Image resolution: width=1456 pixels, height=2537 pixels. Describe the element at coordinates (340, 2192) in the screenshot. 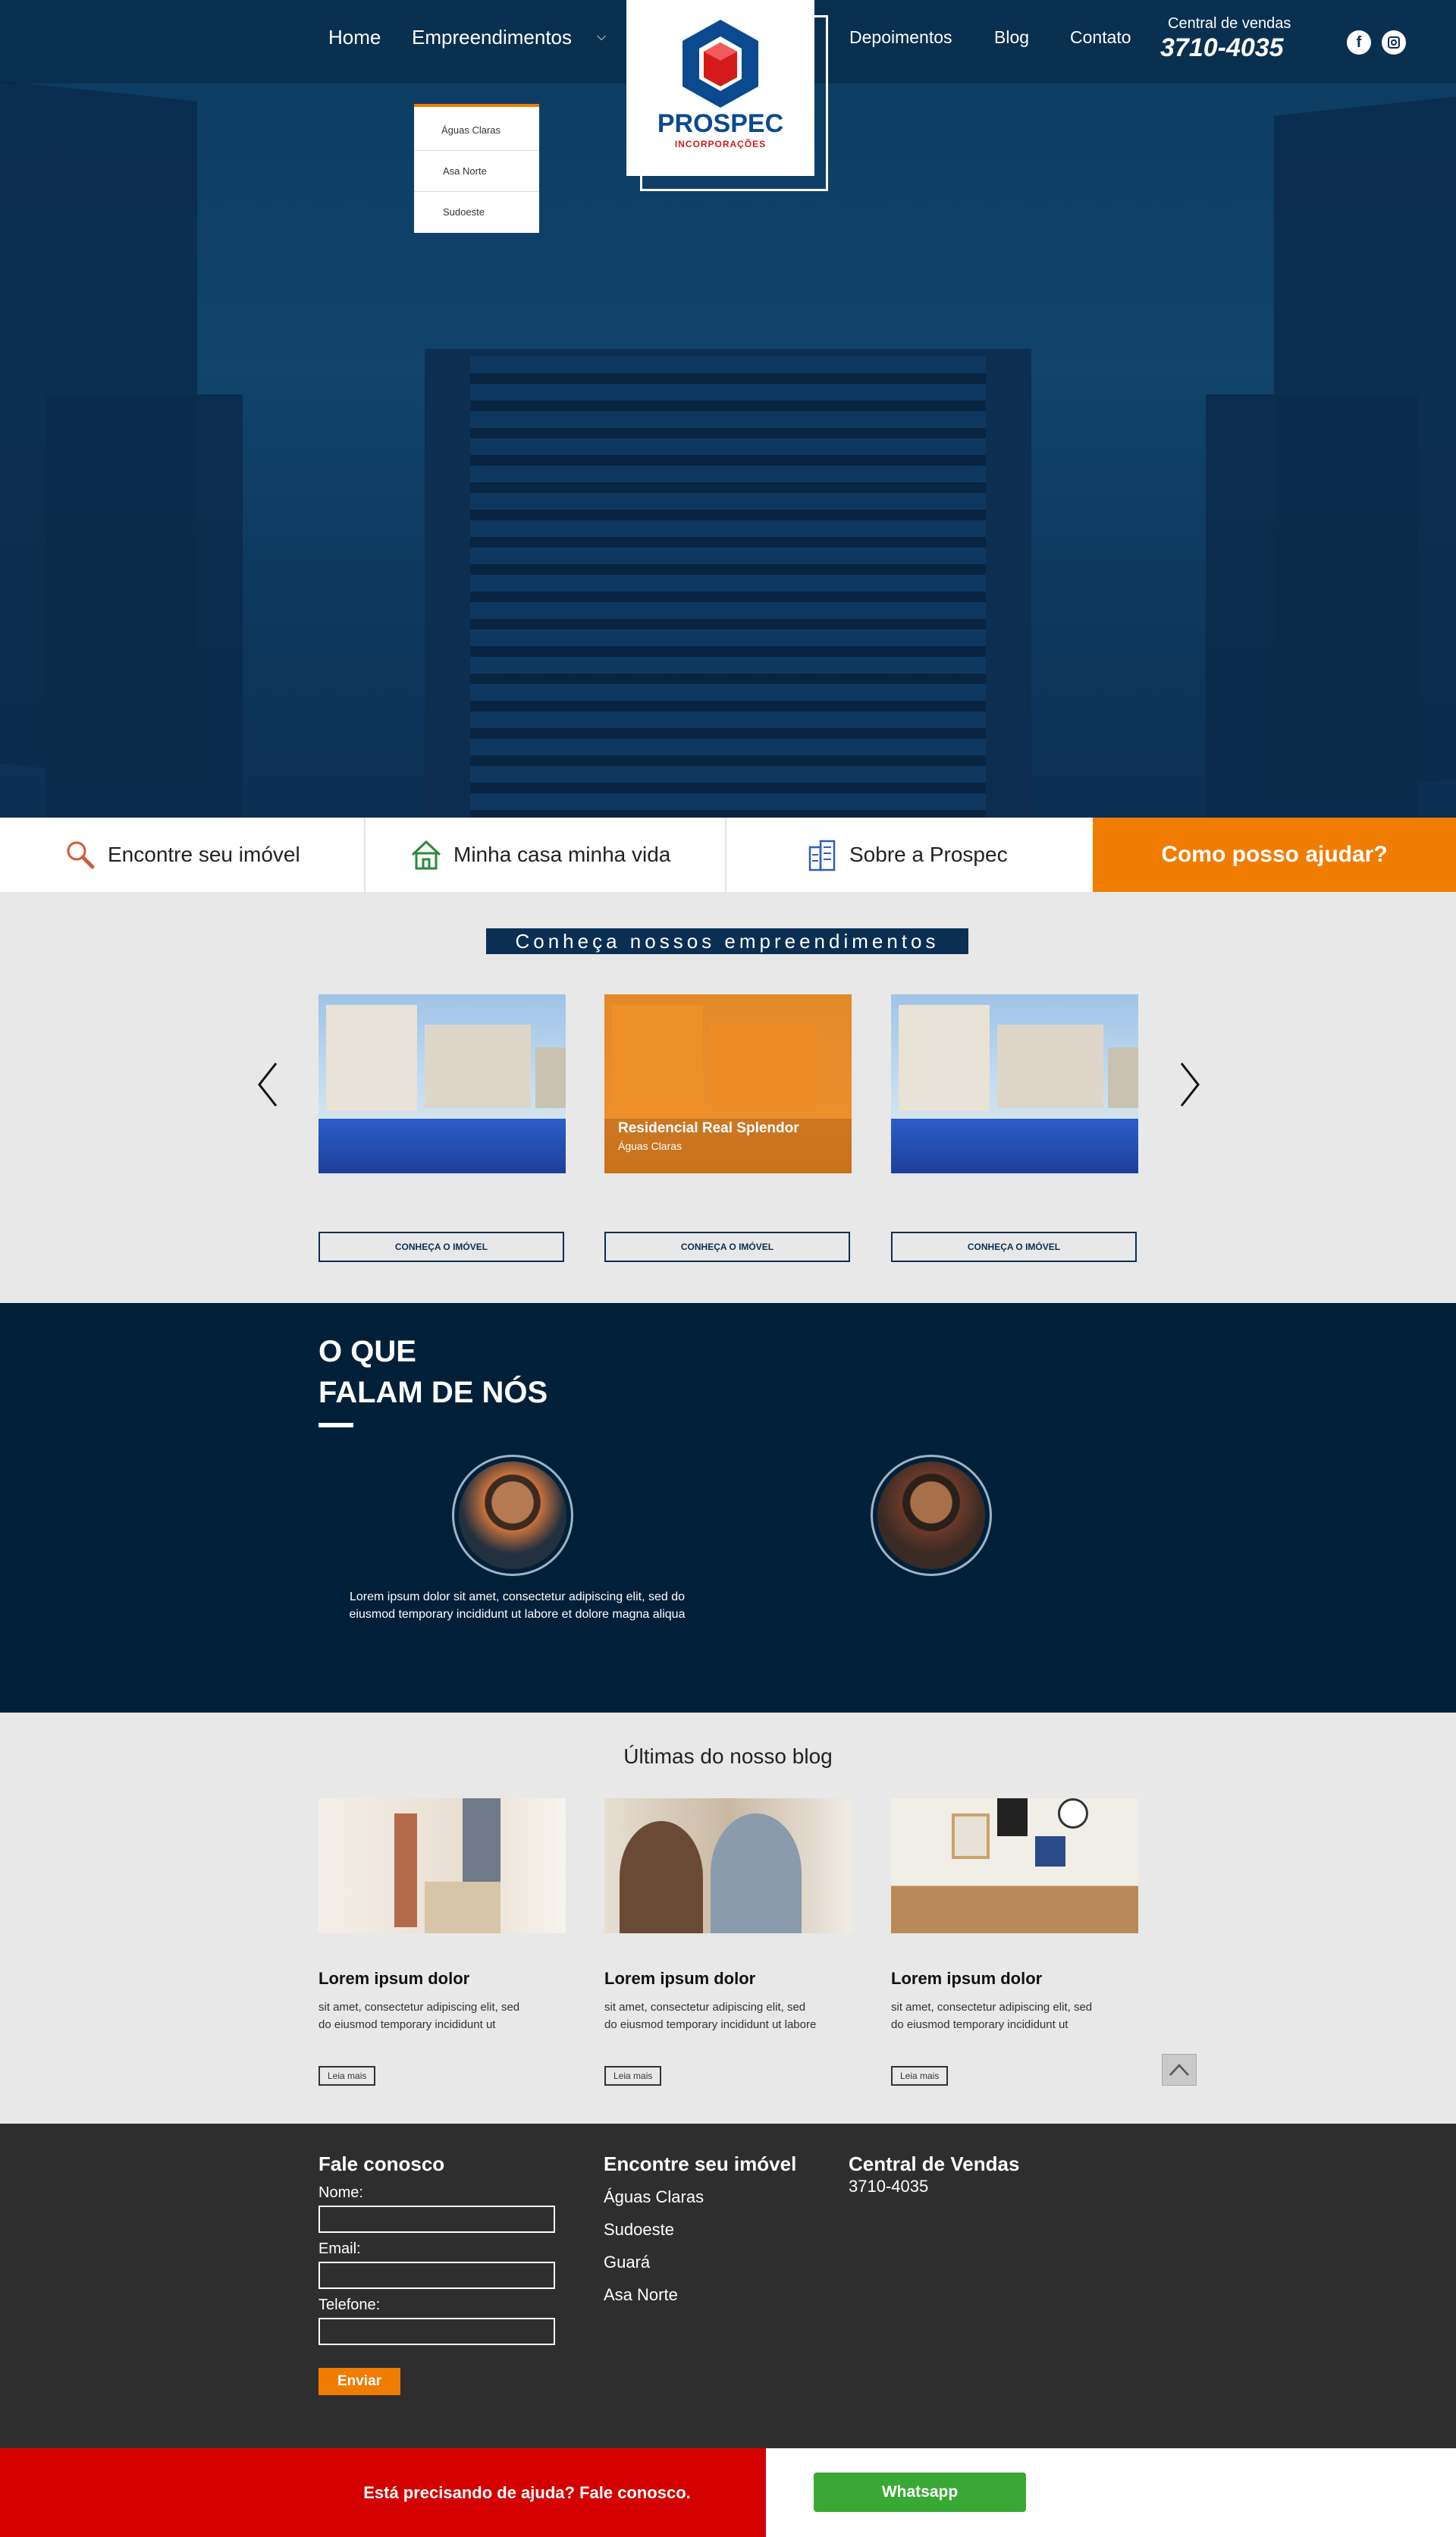

I see `name-label: Nome:` at that location.